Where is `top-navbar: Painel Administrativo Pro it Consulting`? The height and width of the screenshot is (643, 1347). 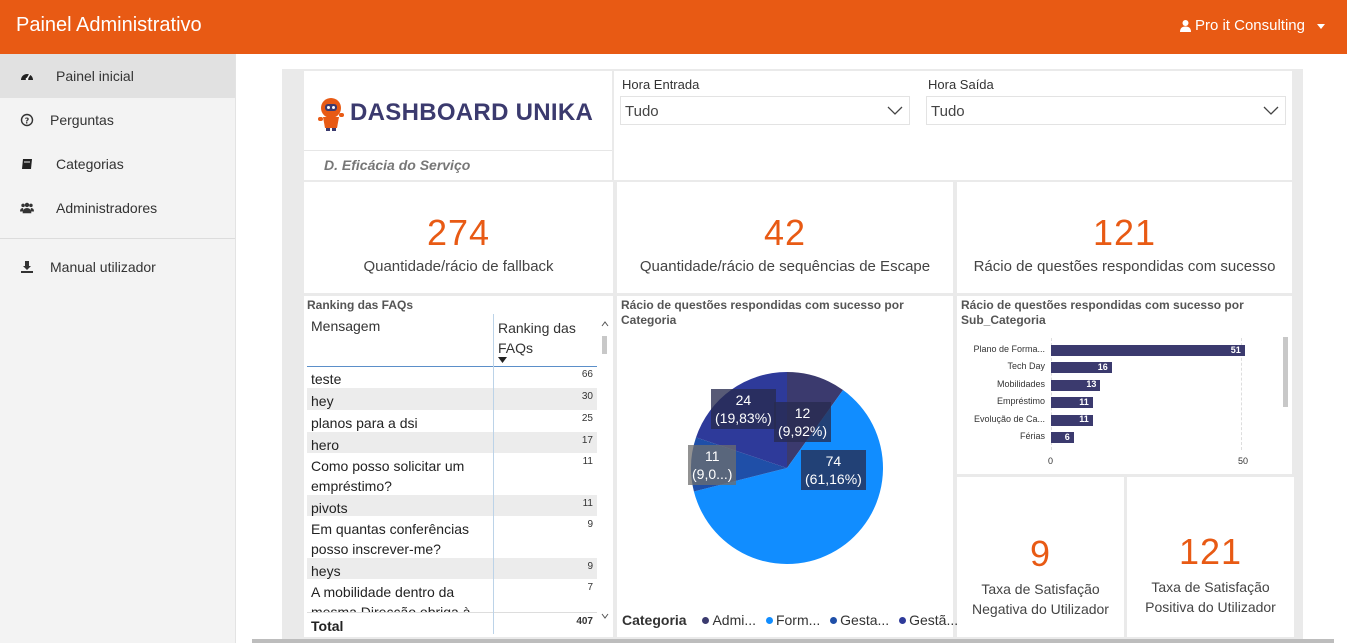
top-navbar: Painel Administrativo Pro it Consulting is located at coordinates (673, 27).